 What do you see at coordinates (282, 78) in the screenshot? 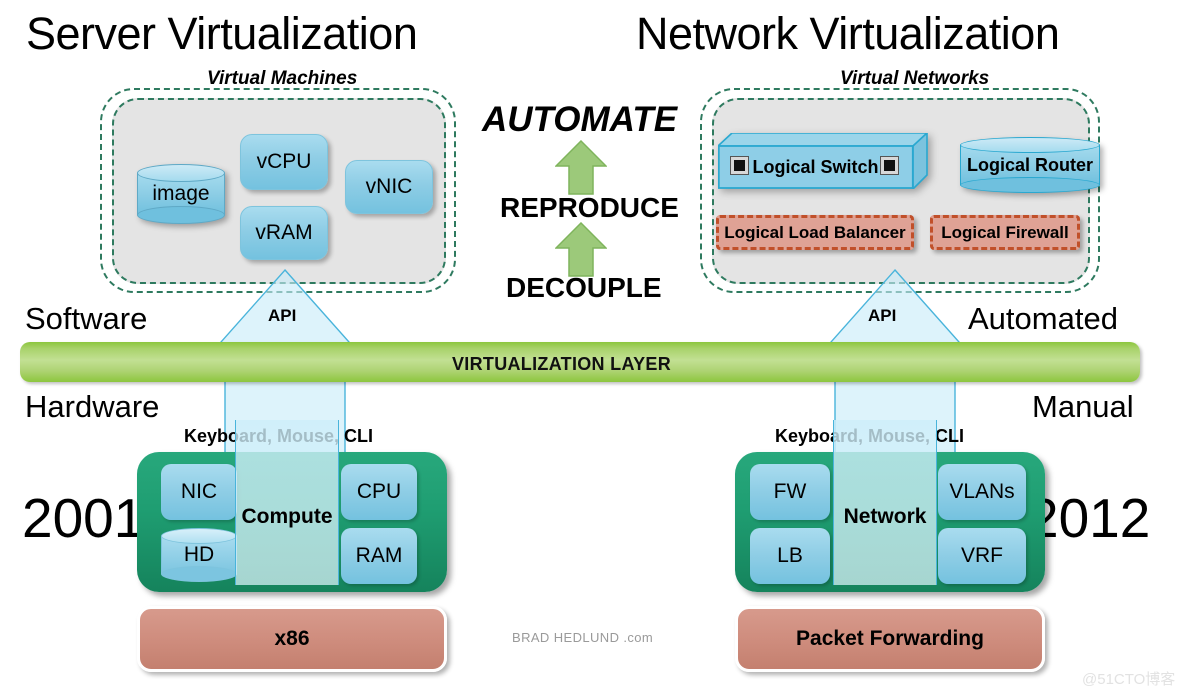
I see `virtual-machines-label: Virtual Machines` at bounding box center [282, 78].